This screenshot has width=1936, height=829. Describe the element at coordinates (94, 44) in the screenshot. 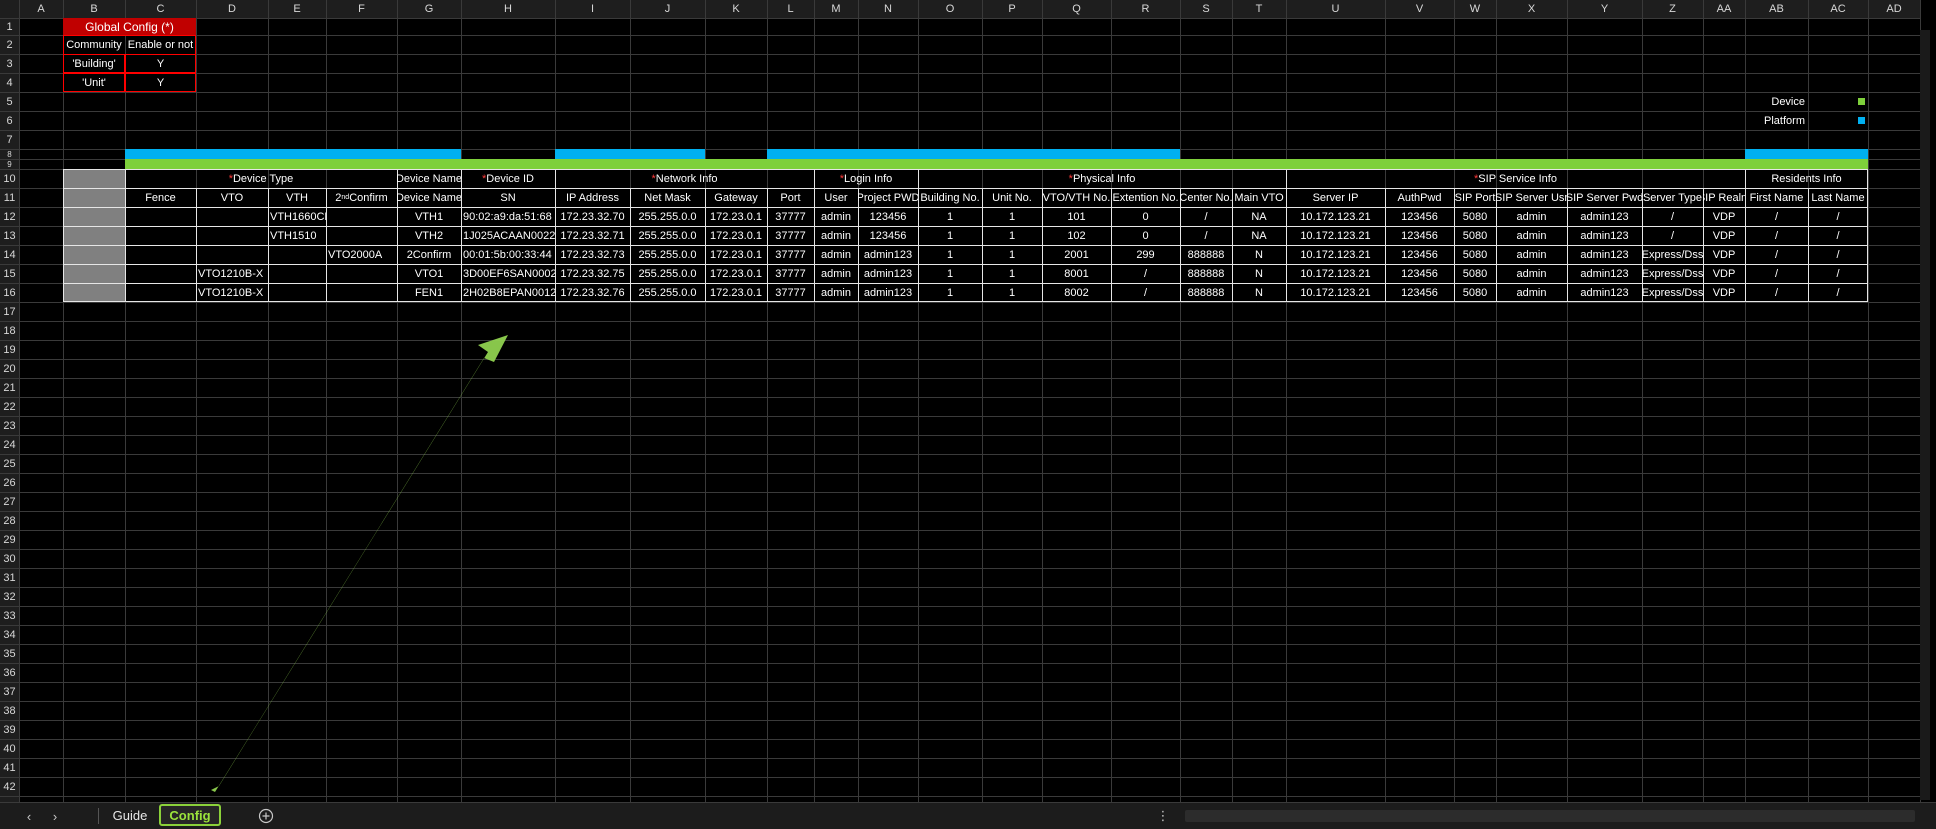

I see `global-config-community-header: Community` at that location.